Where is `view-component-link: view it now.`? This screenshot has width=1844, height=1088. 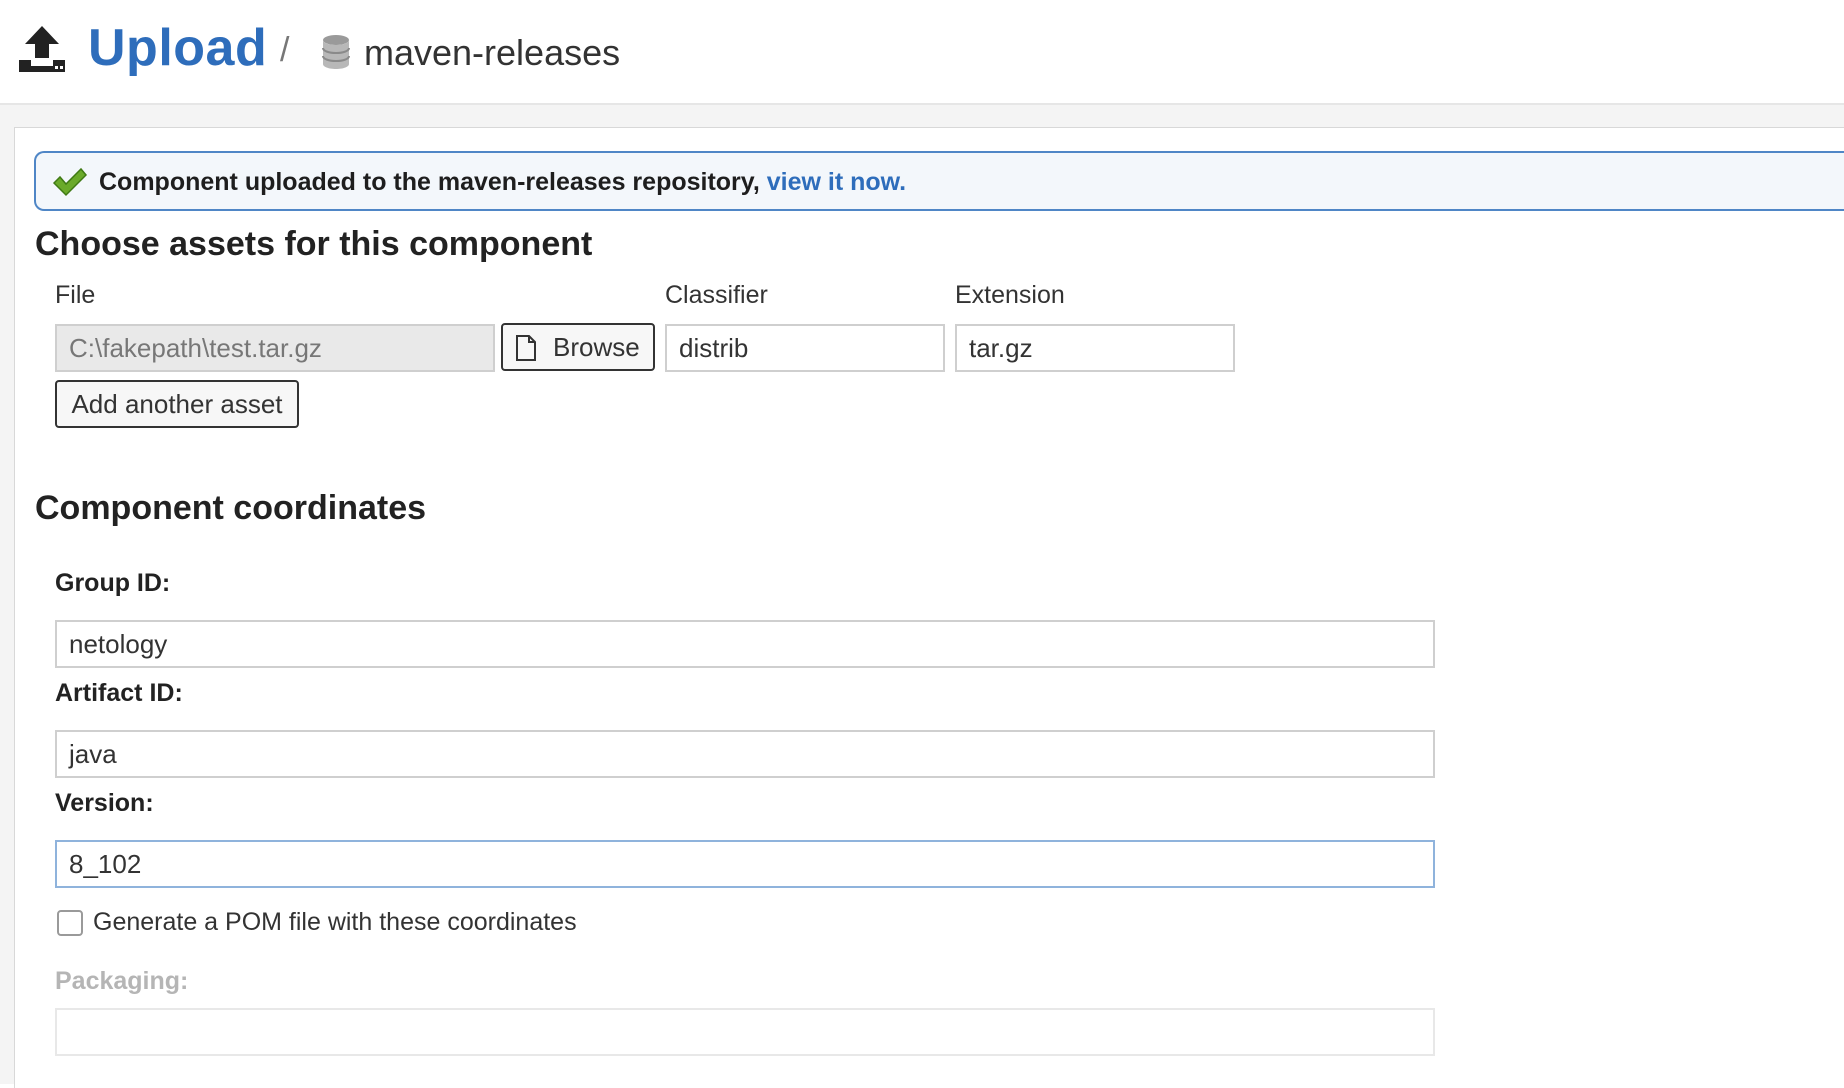 view-component-link: view it now. is located at coordinates (836, 182).